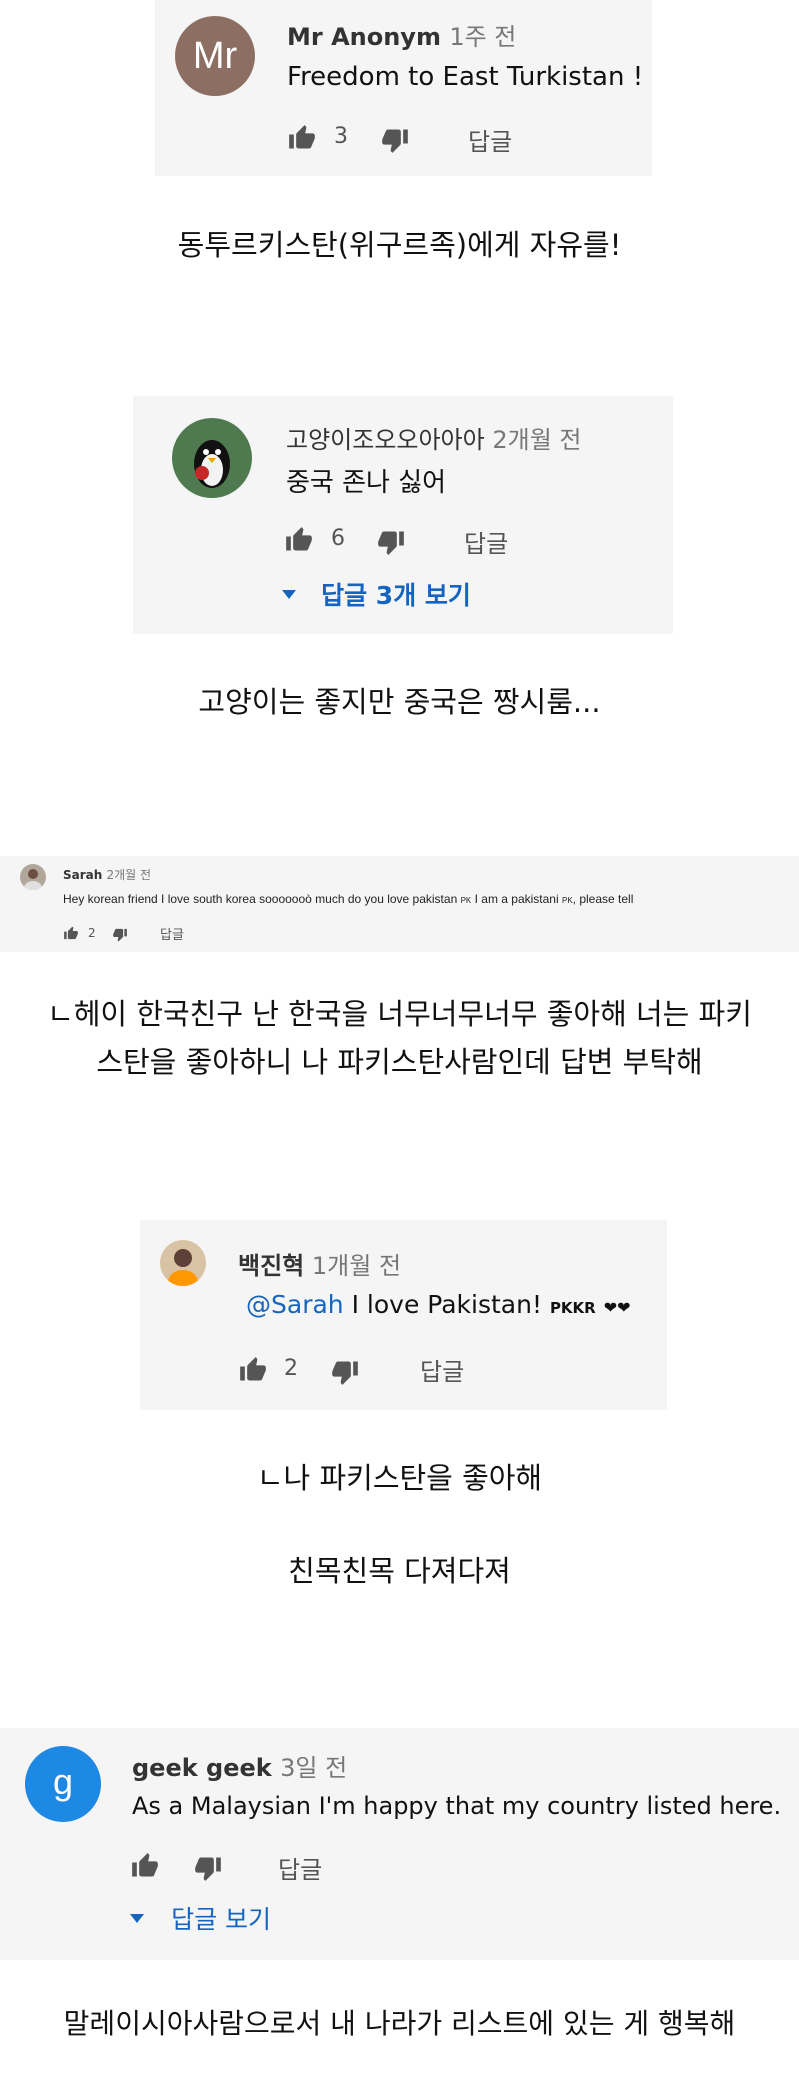 Image resolution: width=799 pixels, height=2097 pixels. Describe the element at coordinates (465, 77) in the screenshot. I see `comment-text: Freedom to East Turkistan !` at that location.